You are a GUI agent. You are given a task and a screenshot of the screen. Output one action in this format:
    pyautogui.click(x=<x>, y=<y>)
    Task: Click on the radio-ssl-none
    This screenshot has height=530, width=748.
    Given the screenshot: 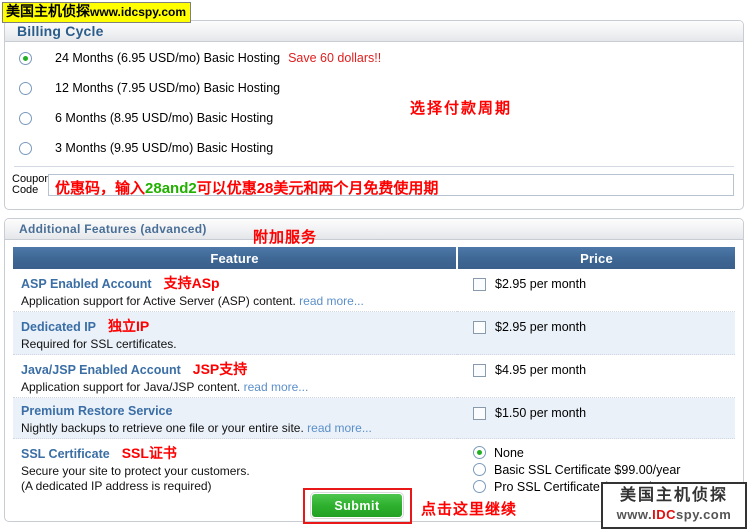 What is the action you would take?
    pyautogui.click(x=479, y=452)
    